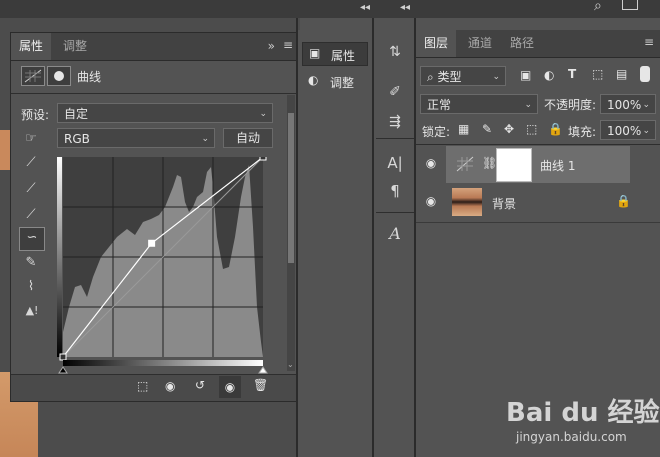 Image resolution: width=660 pixels, height=457 pixels. Describe the element at coordinates (271, 46) in the screenshot. I see `expand-icon: »` at that location.